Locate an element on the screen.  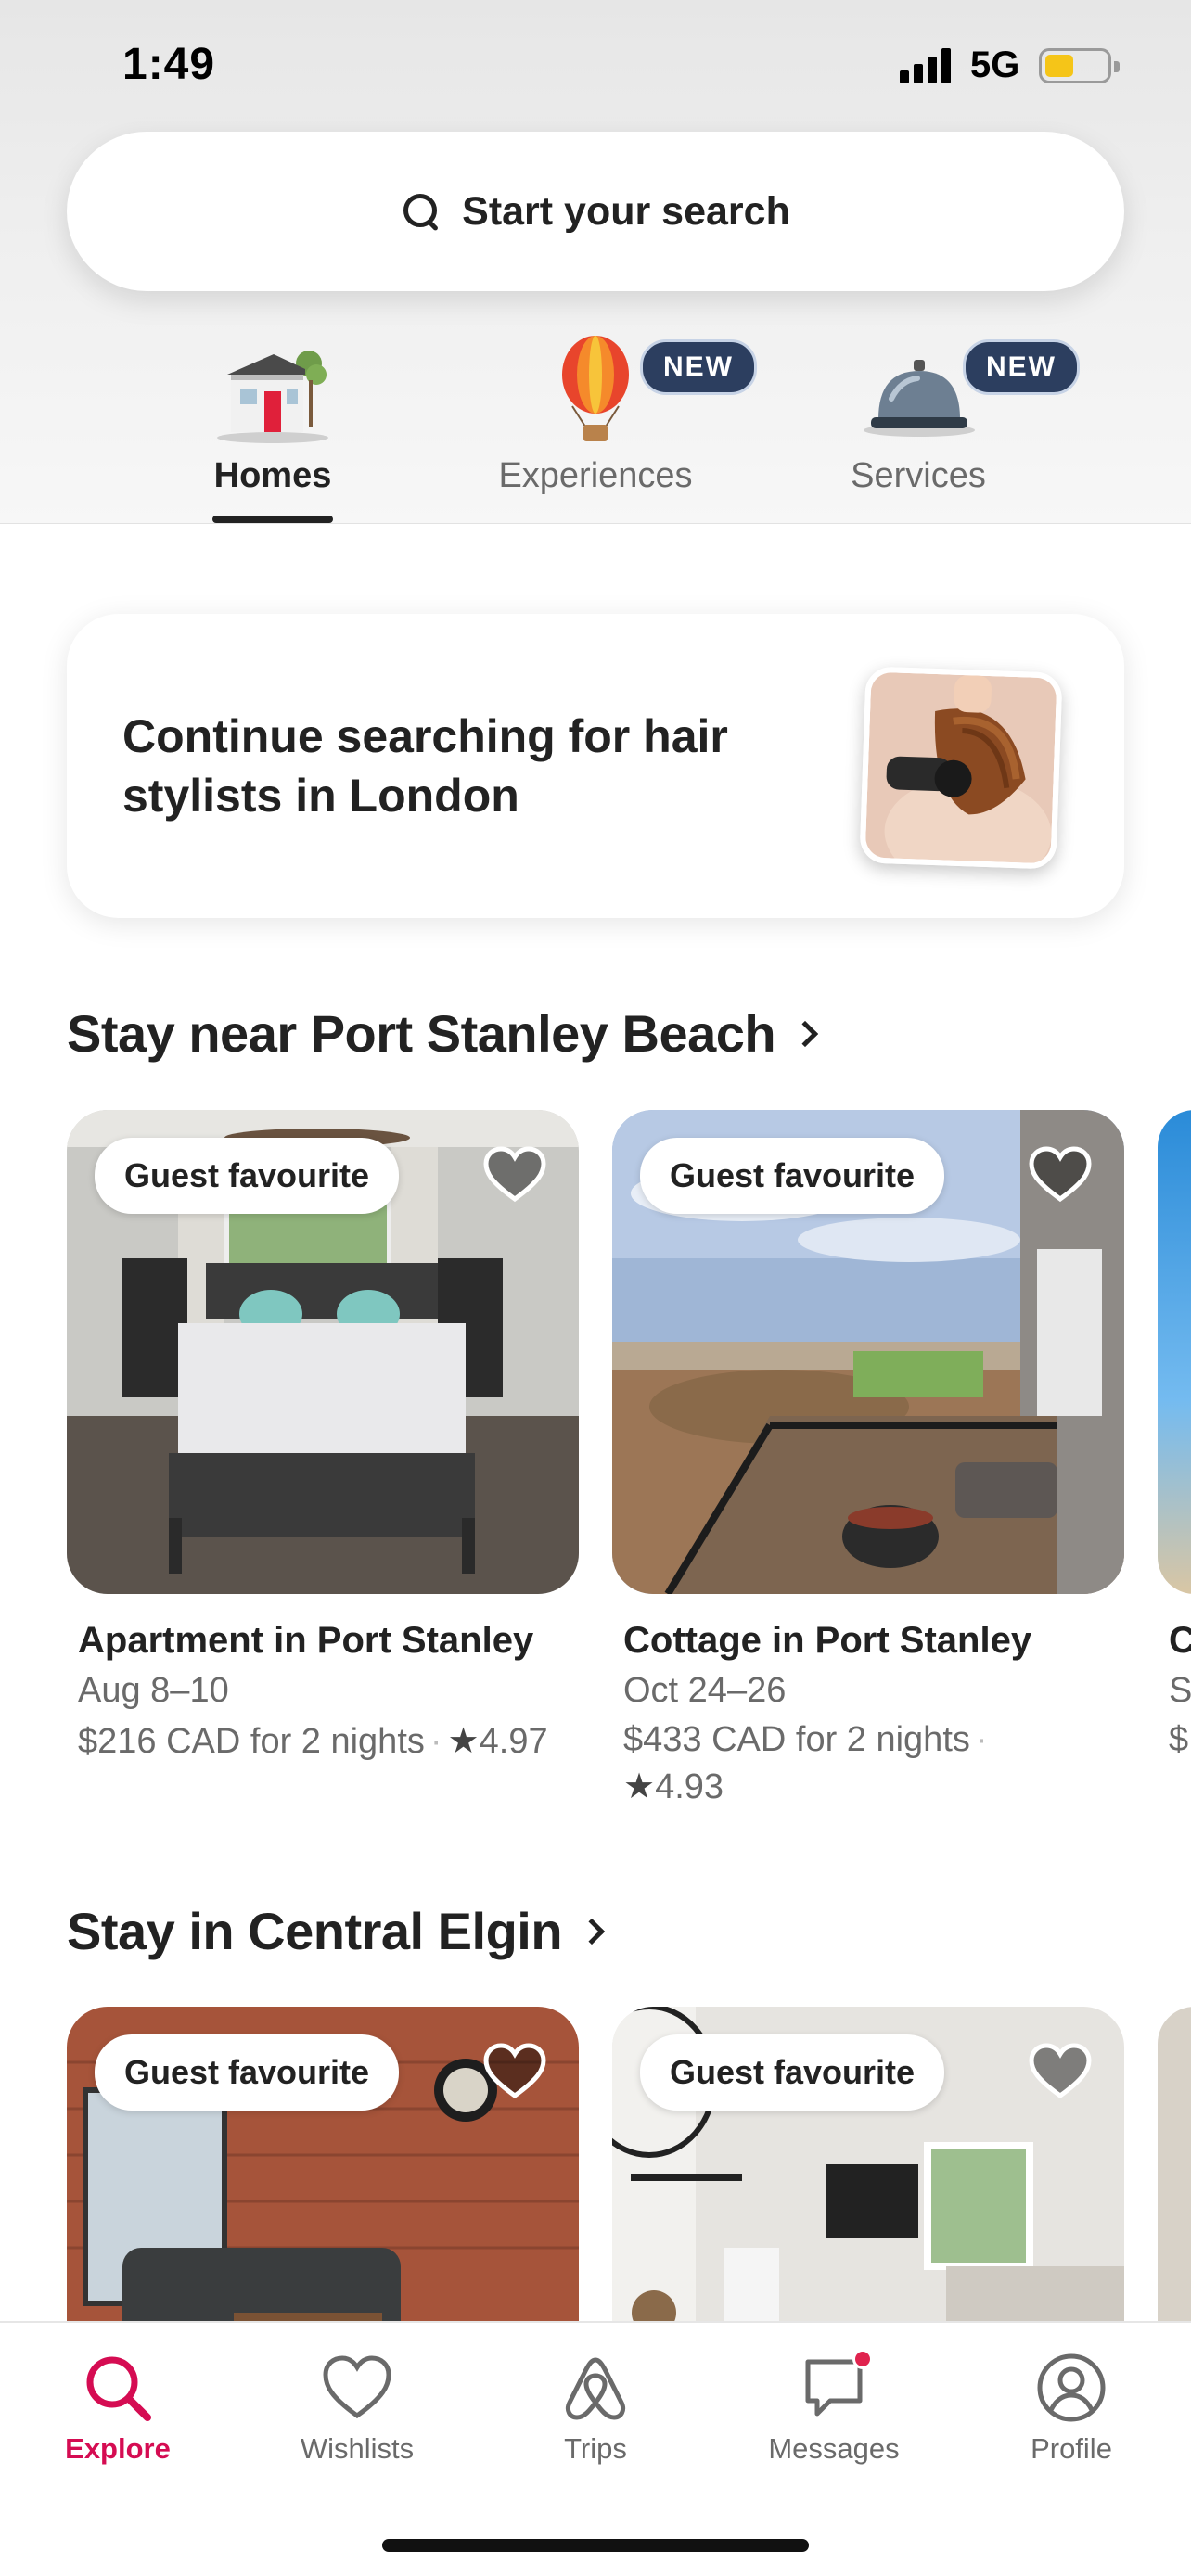
message-icon is located at coordinates (835, 2387).